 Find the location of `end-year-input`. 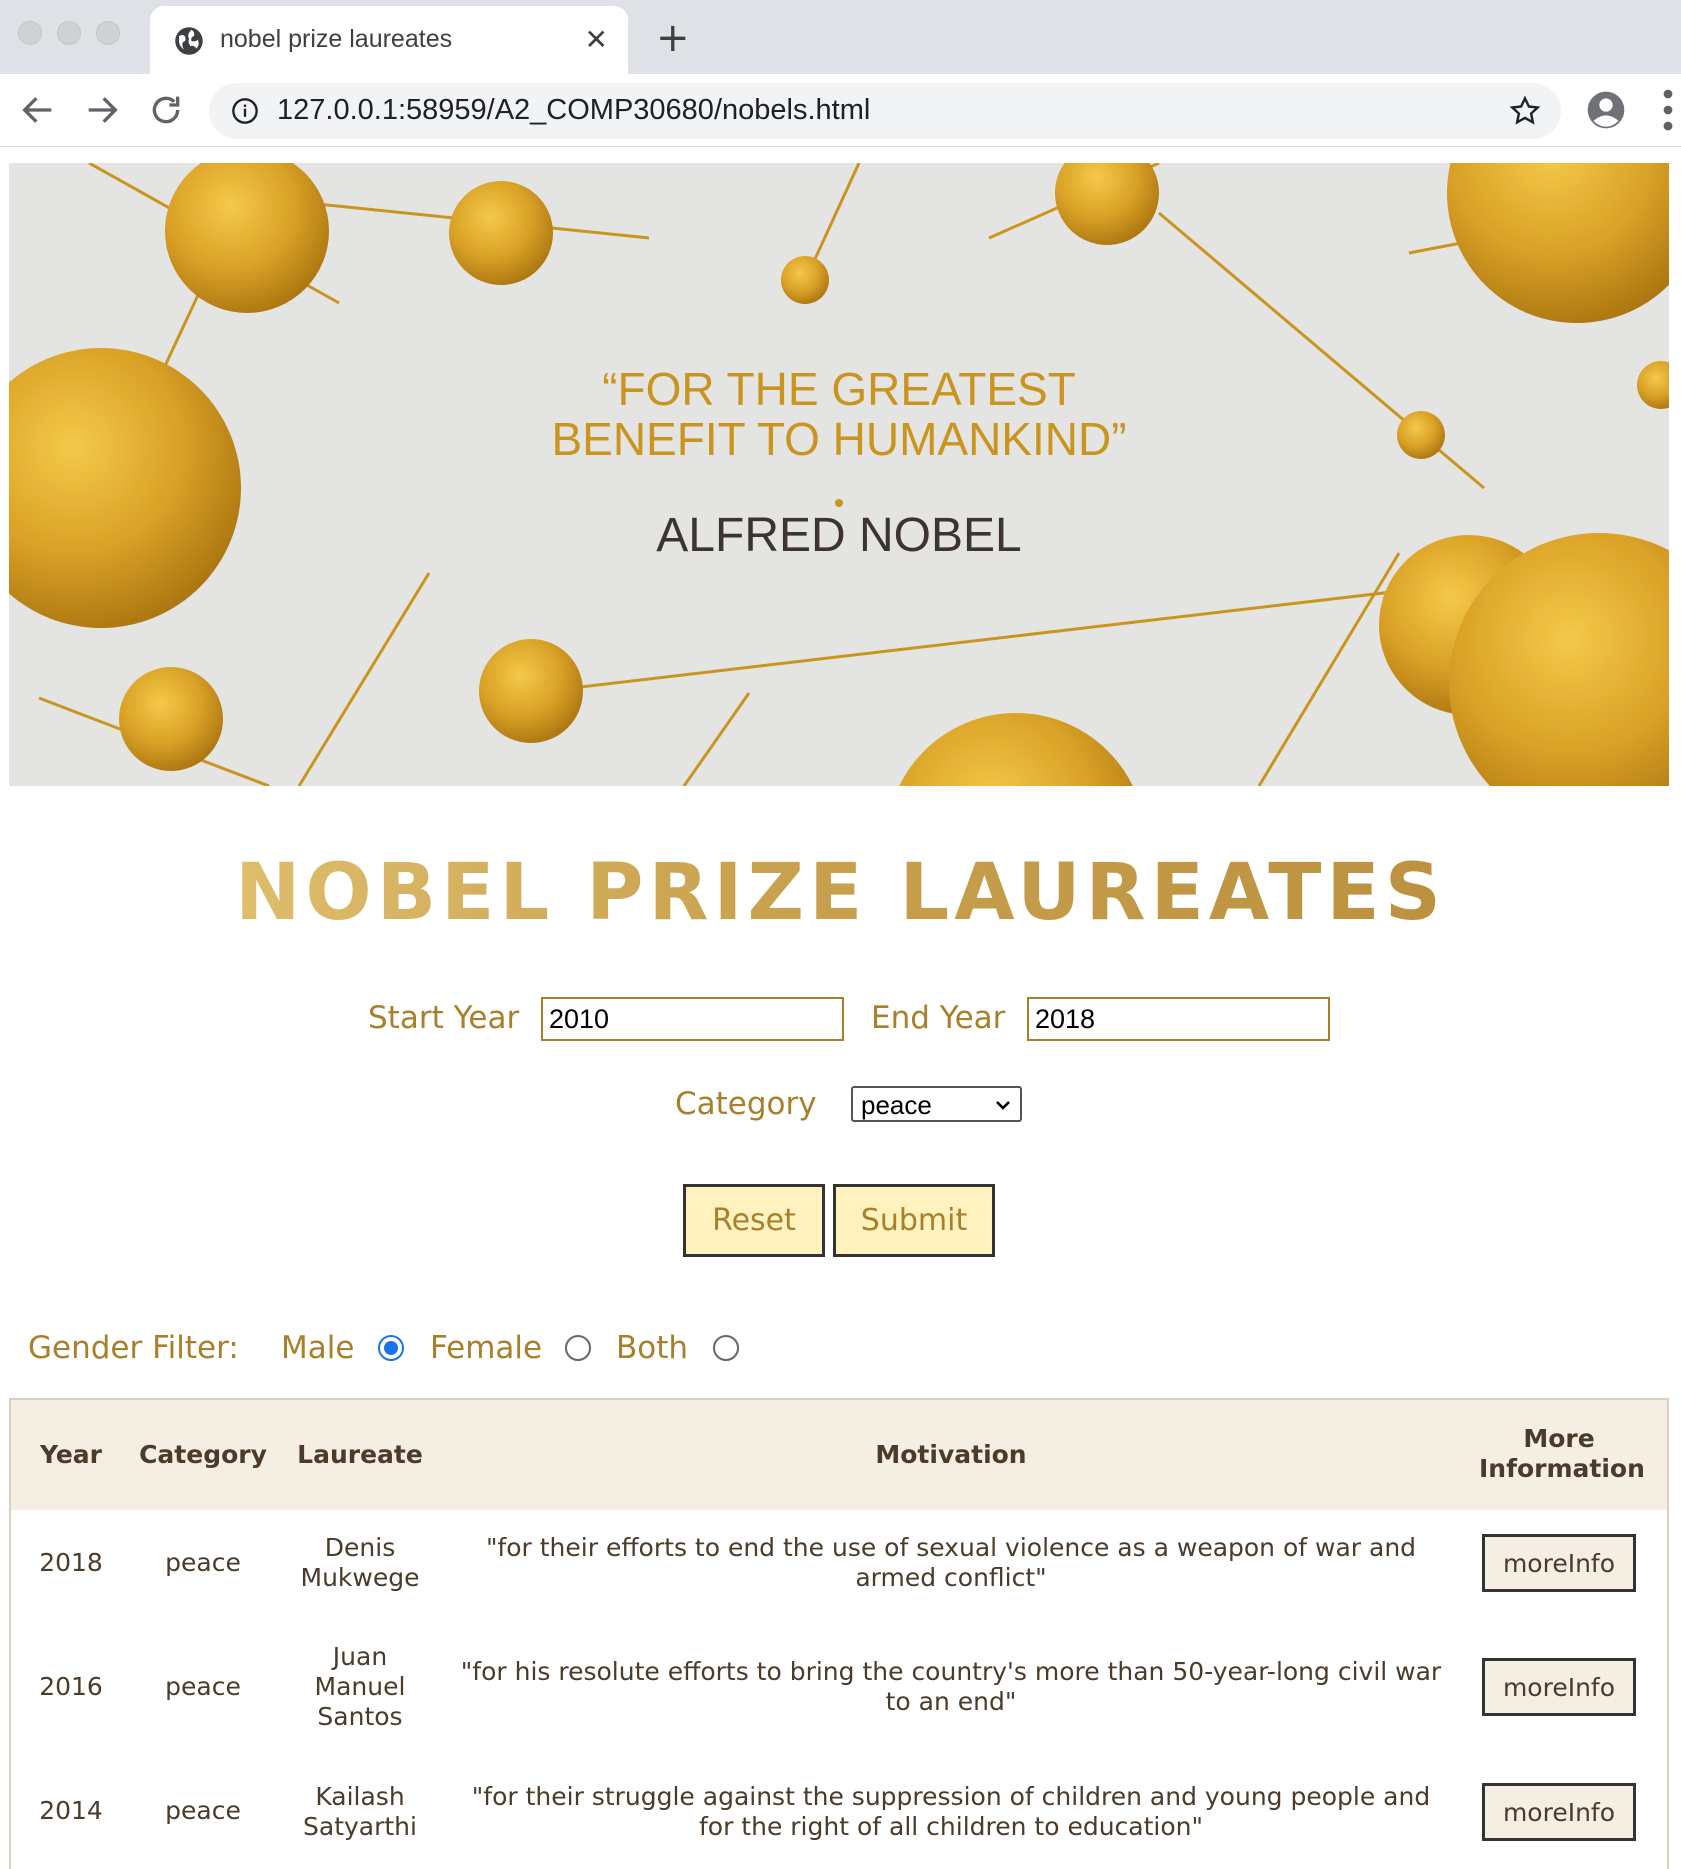

end-year-input is located at coordinates (1178, 1019).